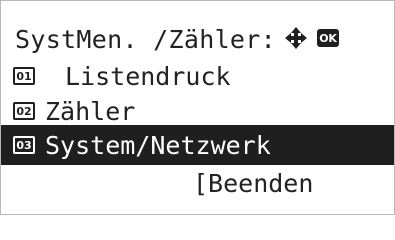 The image size is (395, 240). I want to click on menu-item-label: System/Netzwerk, so click(158, 145).